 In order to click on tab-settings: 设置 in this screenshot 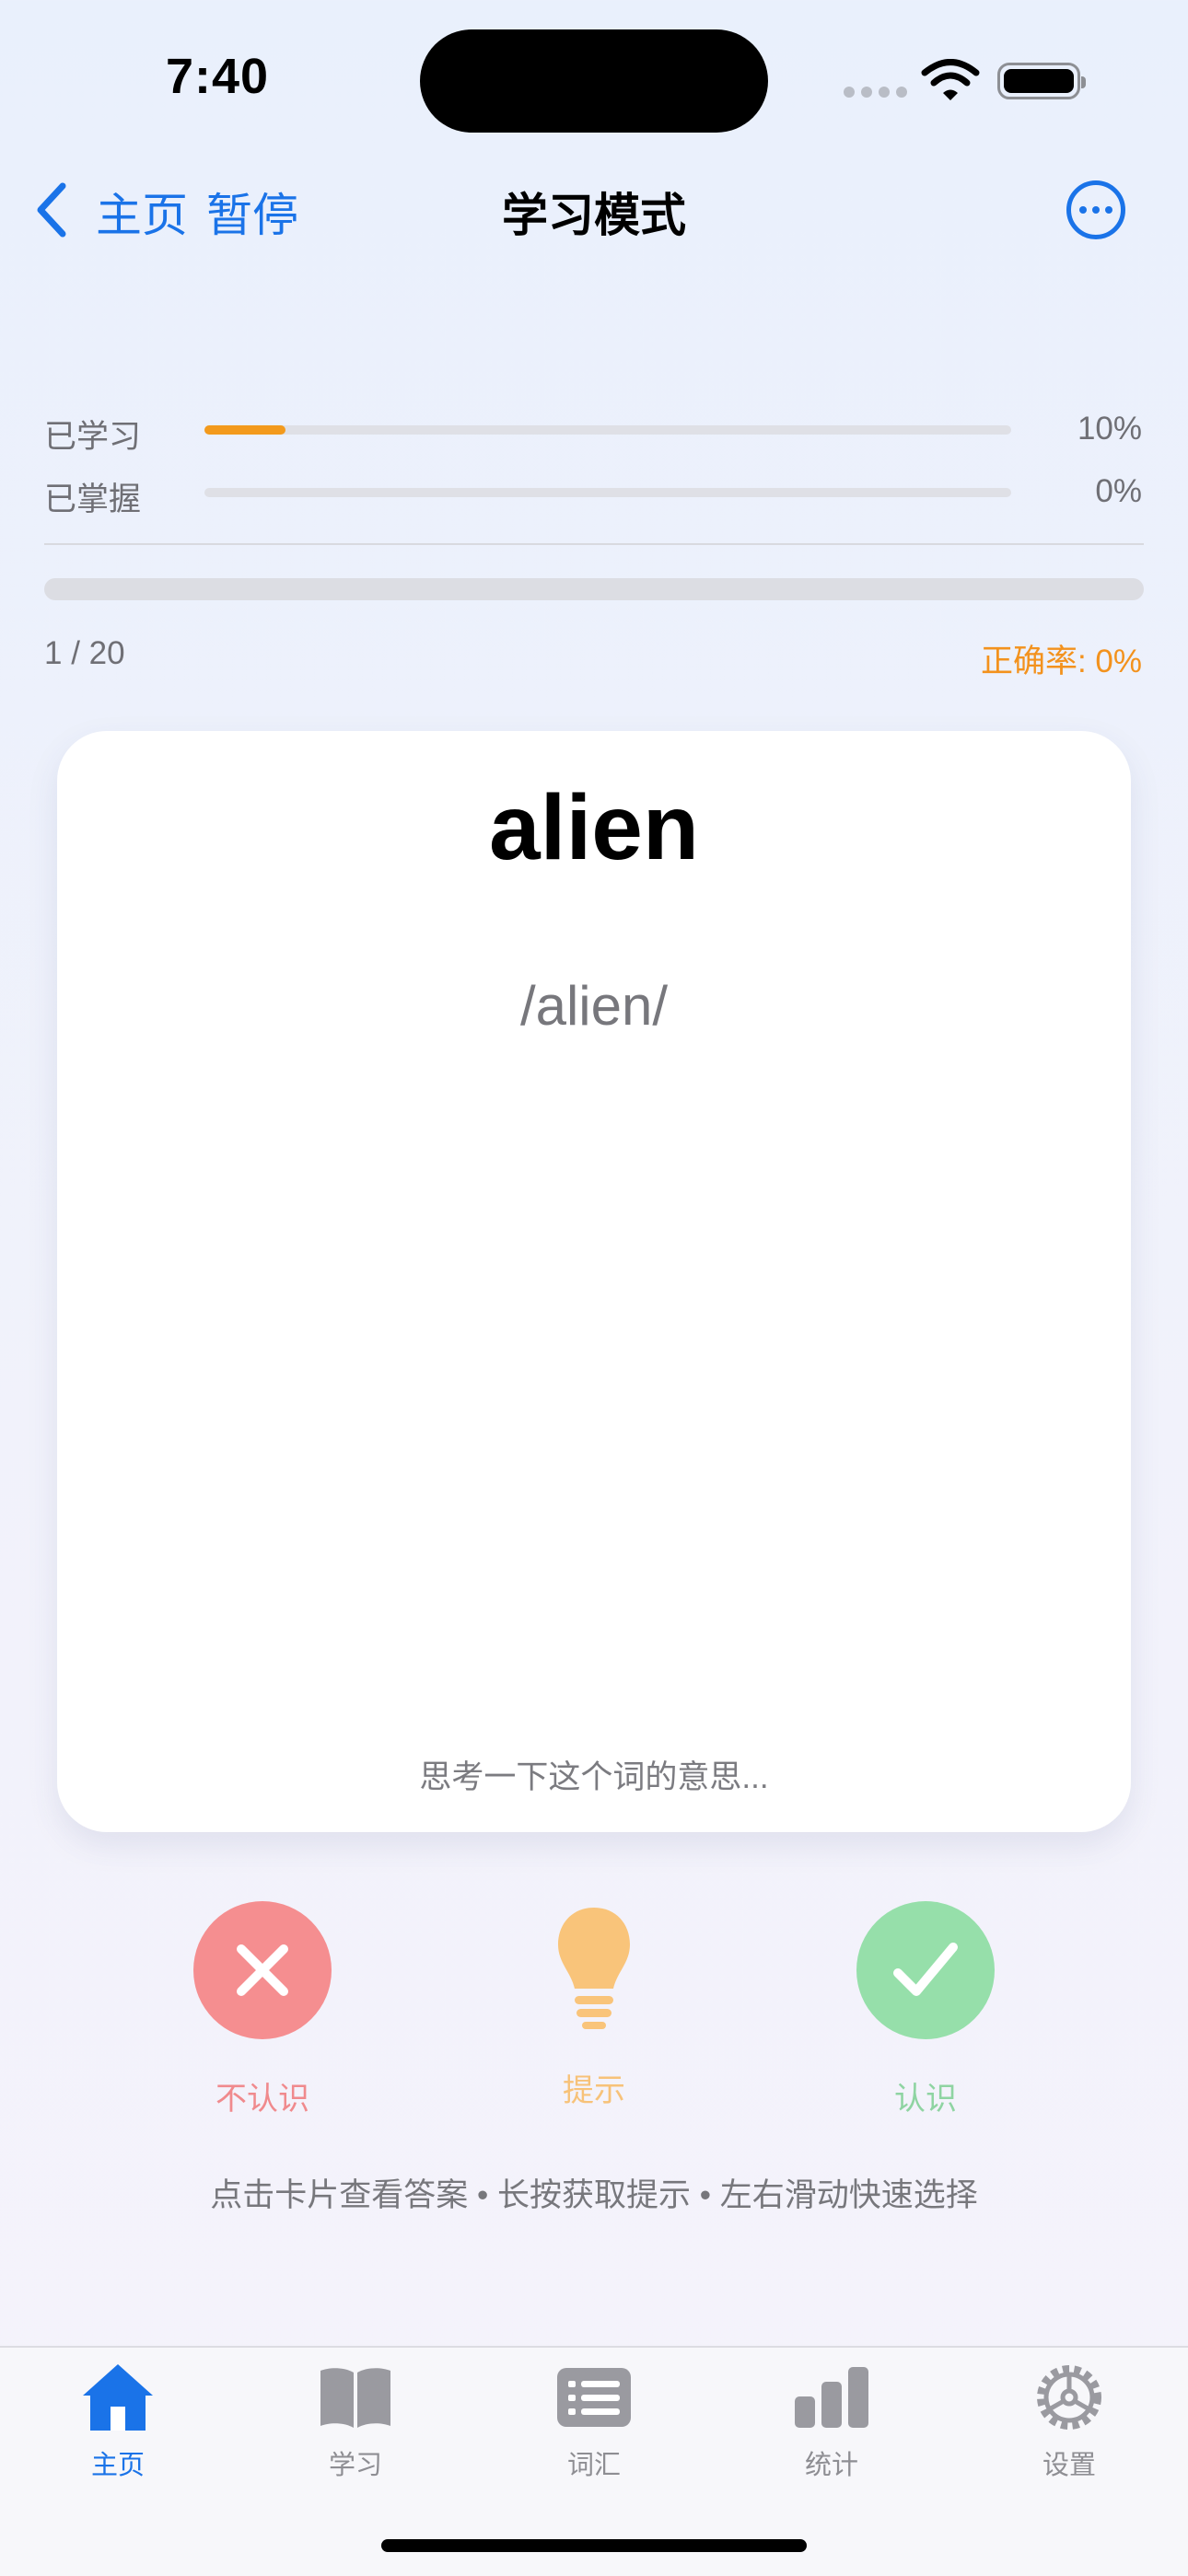, I will do `click(1069, 2420)`.